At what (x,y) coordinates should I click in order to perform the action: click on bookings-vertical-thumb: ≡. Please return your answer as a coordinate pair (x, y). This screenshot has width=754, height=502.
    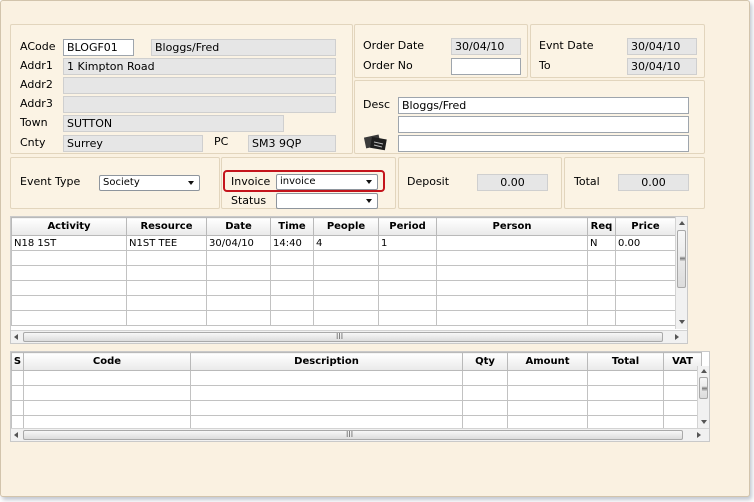
    Looking at the image, I should click on (681, 259).